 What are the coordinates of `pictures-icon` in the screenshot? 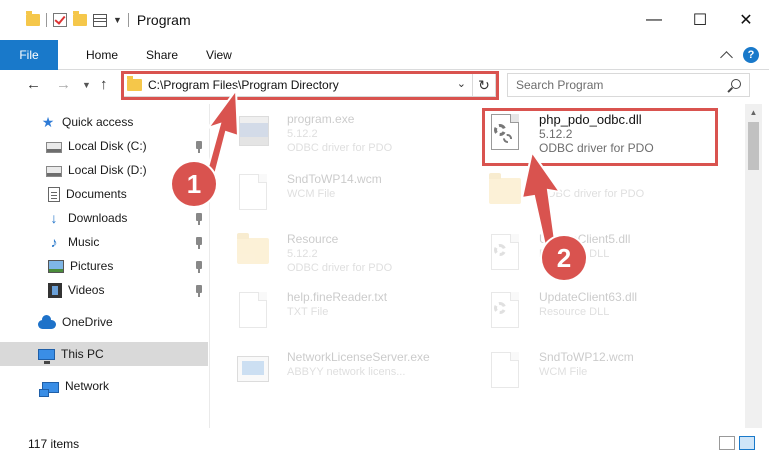 It's located at (56, 266).